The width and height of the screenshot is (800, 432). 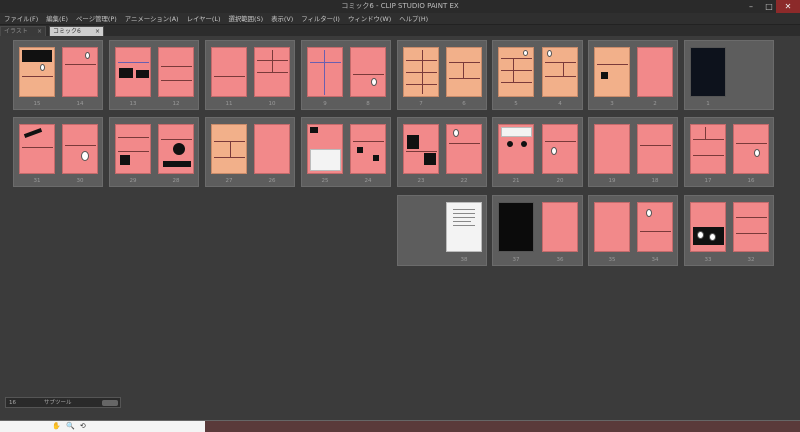 What do you see at coordinates (110, 403) in the screenshot?
I see `zoom-slider` at bounding box center [110, 403].